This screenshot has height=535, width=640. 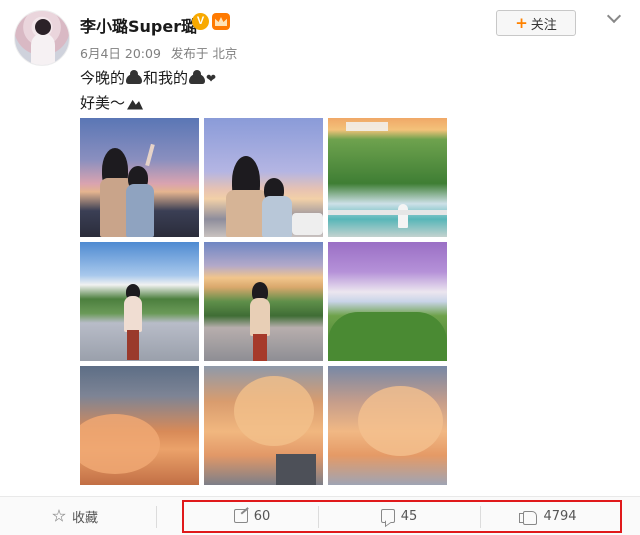 What do you see at coordinates (166, 78) in the screenshot?
I see `post-text-segment: 和我的` at bounding box center [166, 78].